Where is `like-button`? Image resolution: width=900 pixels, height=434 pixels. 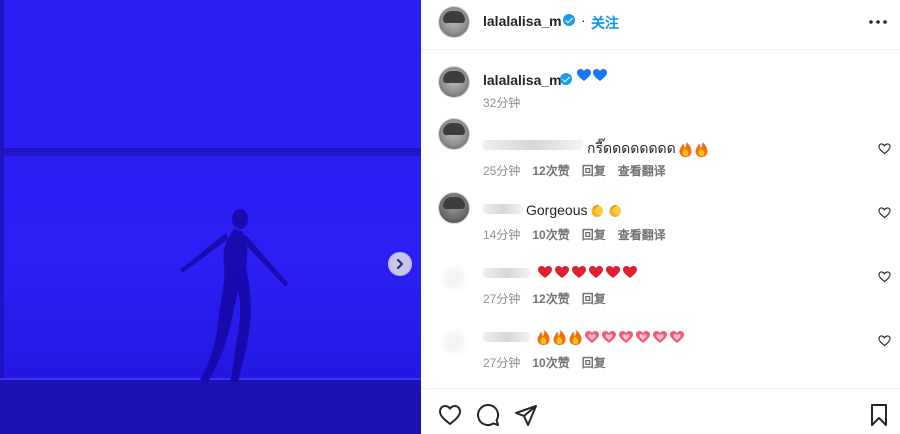
like-button is located at coordinates (450, 415).